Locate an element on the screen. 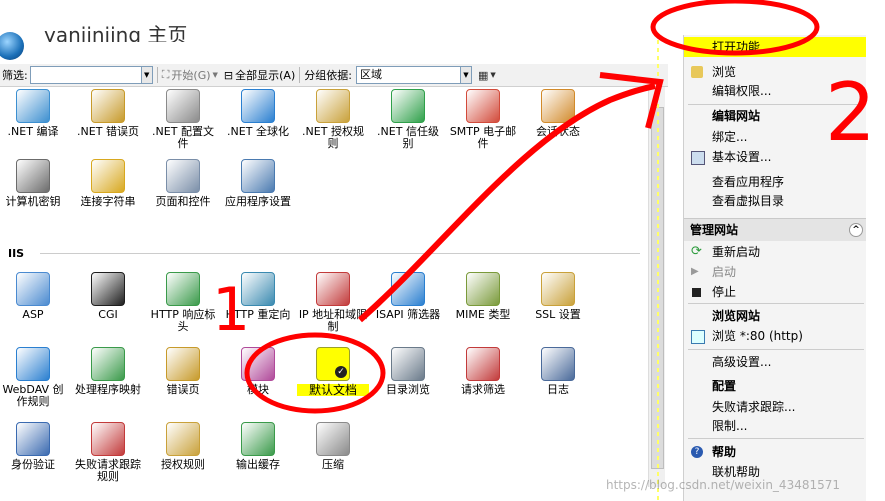 The height and width of the screenshot is (501, 885). features-scrollbar is located at coordinates (656, 287).